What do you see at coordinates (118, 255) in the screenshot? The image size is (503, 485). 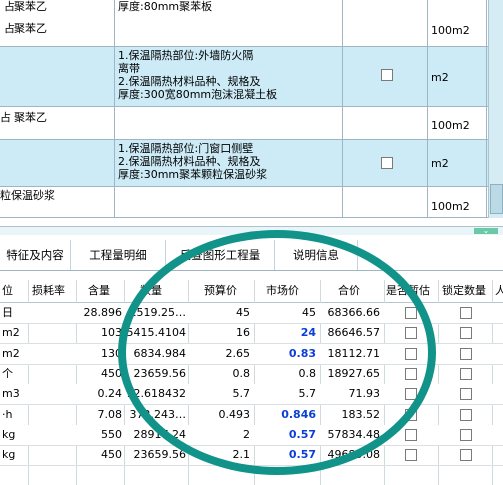 I see `tab-quantity-detail: 工程量明细` at bounding box center [118, 255].